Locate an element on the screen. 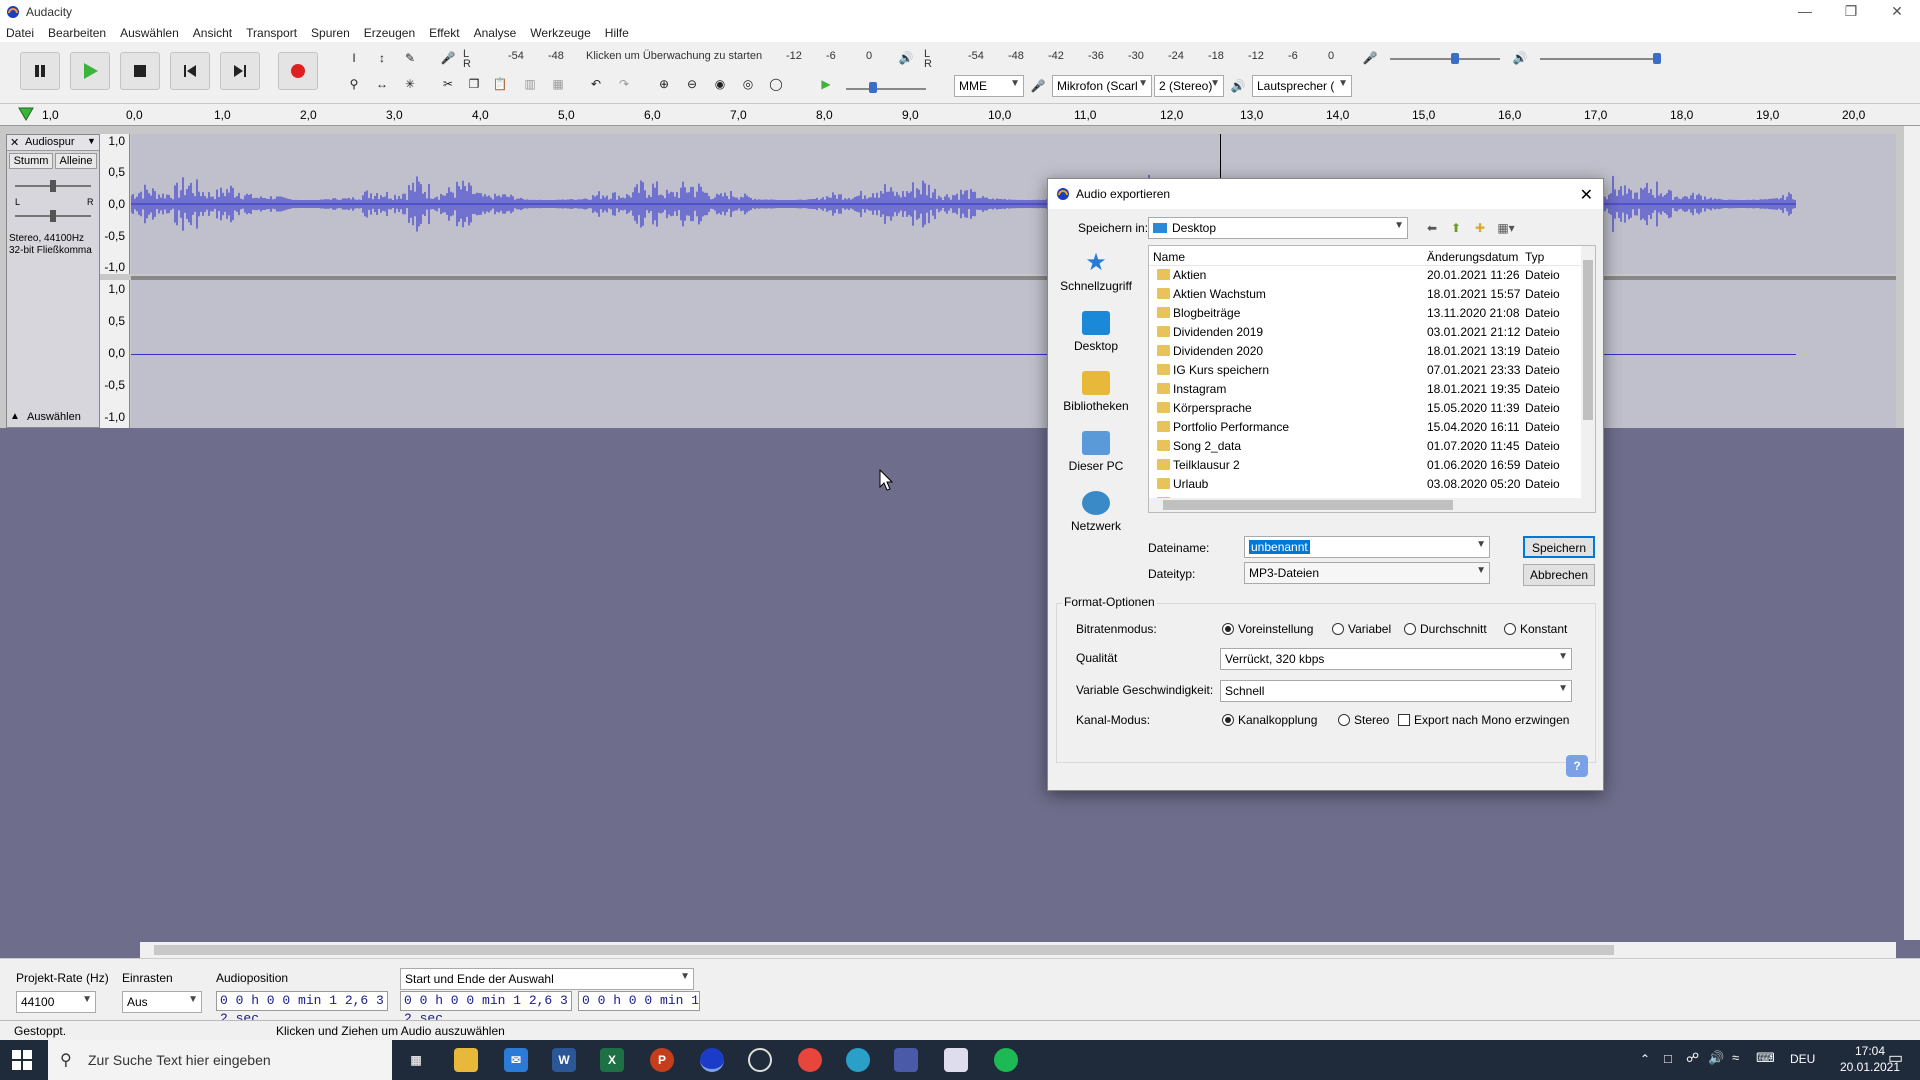 The image size is (1920, 1080). play-at-speed-icon: ▶ is located at coordinates (826, 84).